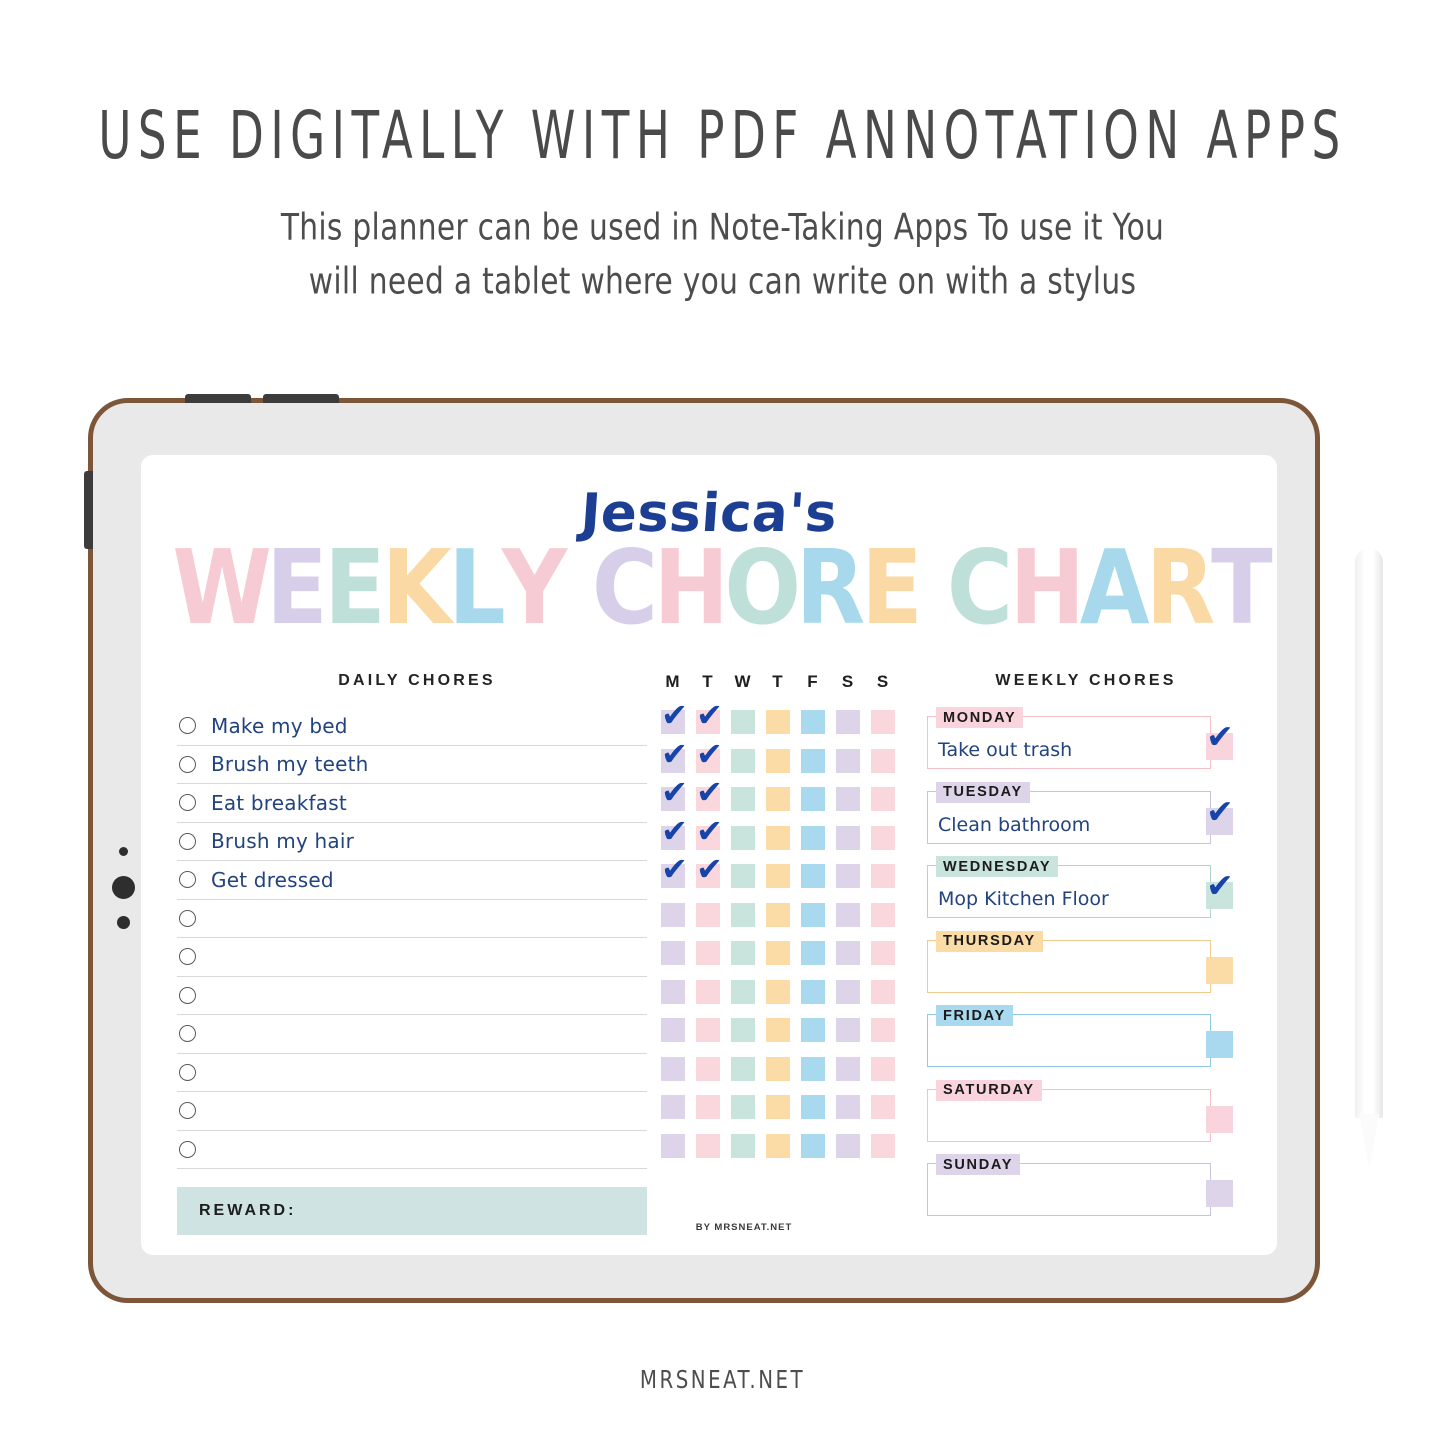 This screenshot has width=1445, height=1445. What do you see at coordinates (412, 726) in the screenshot?
I see `daily-chore-row: Make my bed` at bounding box center [412, 726].